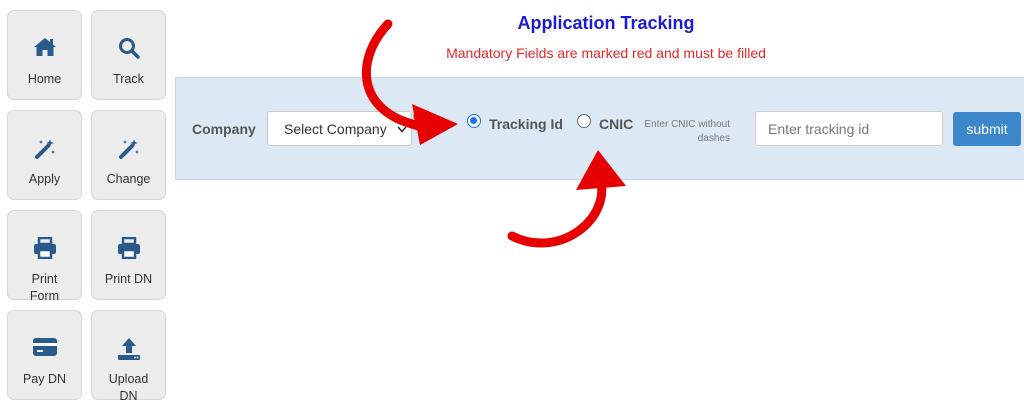 This screenshot has width=1024, height=414. I want to click on cnic-radio, so click(584, 121).